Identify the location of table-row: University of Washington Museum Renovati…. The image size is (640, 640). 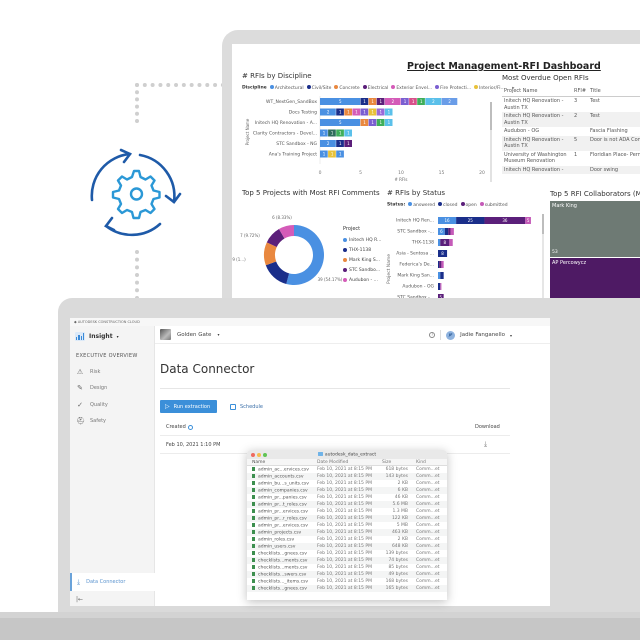
(571, 158).